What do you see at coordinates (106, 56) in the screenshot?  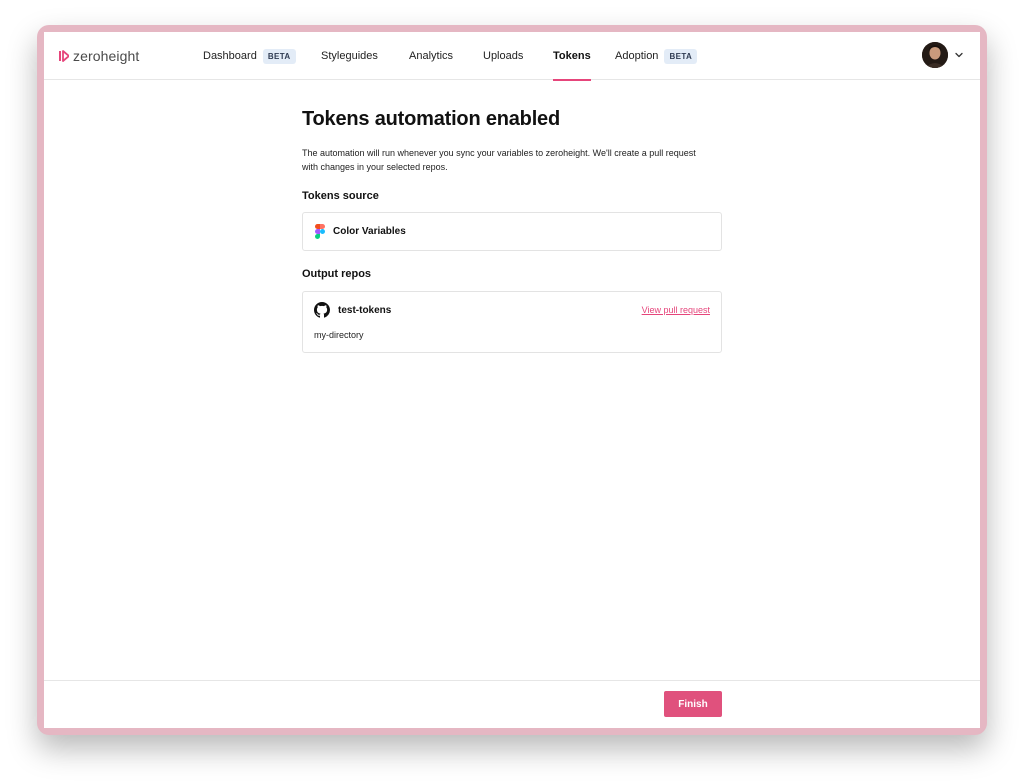 I see `brand-name: zeroheight` at bounding box center [106, 56].